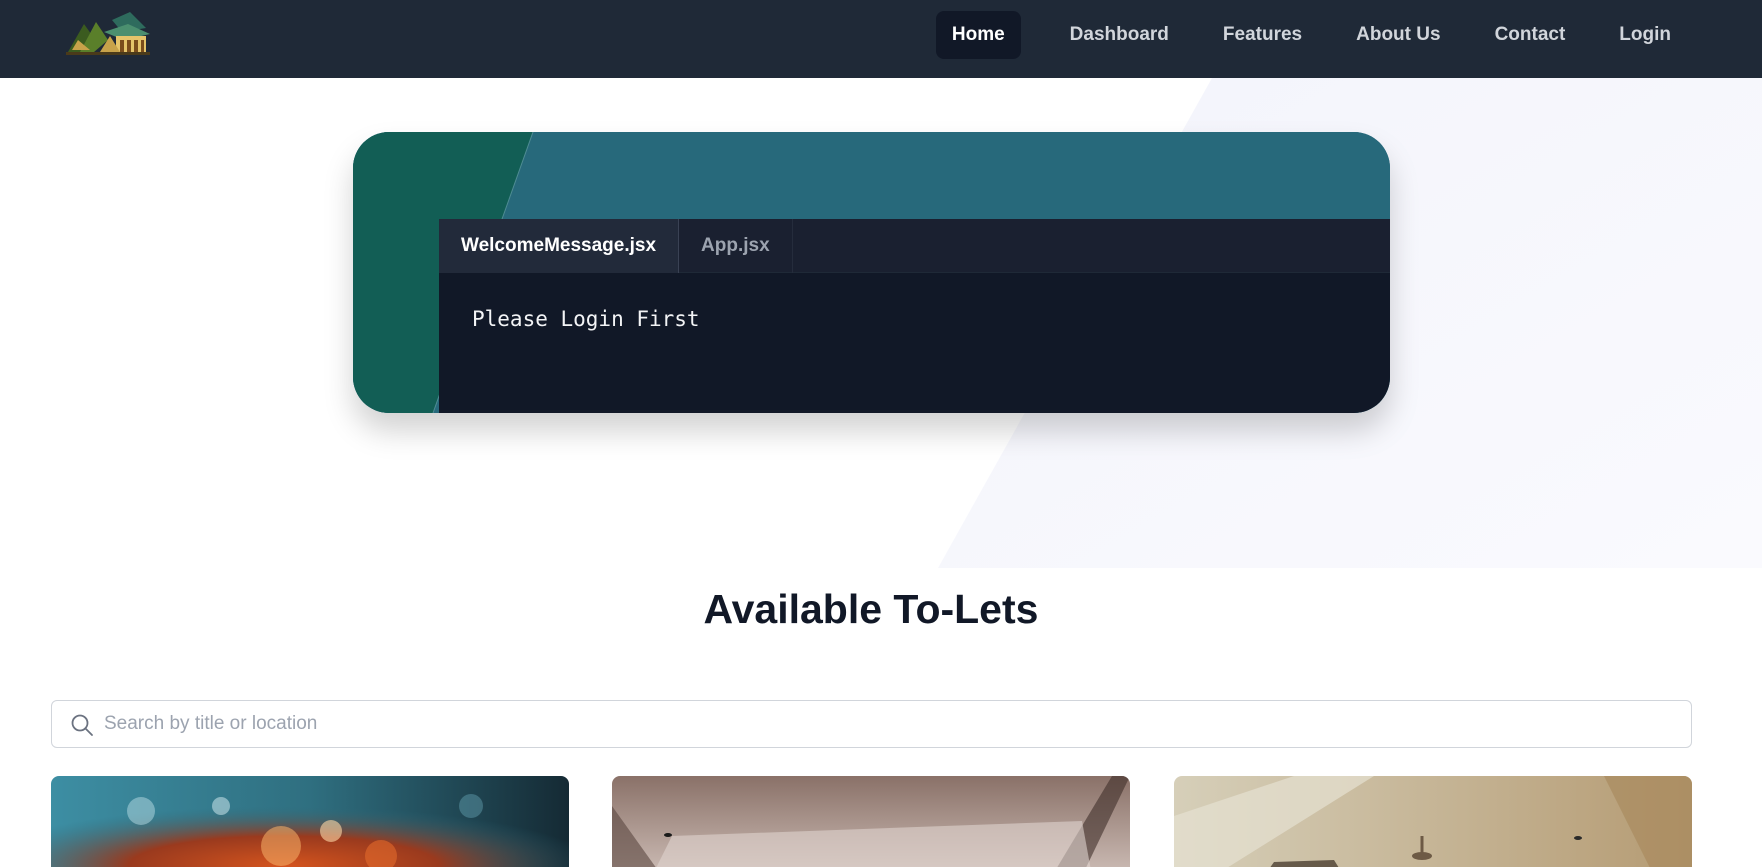 The height and width of the screenshot is (867, 1762). Describe the element at coordinates (1530, 35) in the screenshot. I see `nav-link-contact: Contact` at that location.